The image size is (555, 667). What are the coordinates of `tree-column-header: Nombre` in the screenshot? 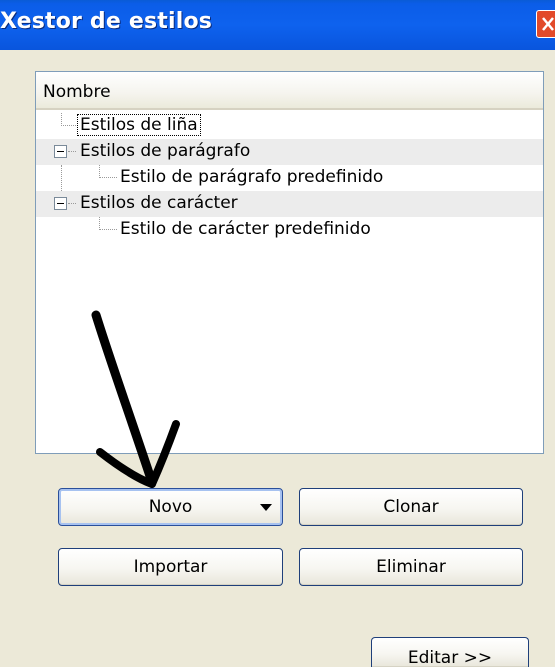 It's located at (289, 91).